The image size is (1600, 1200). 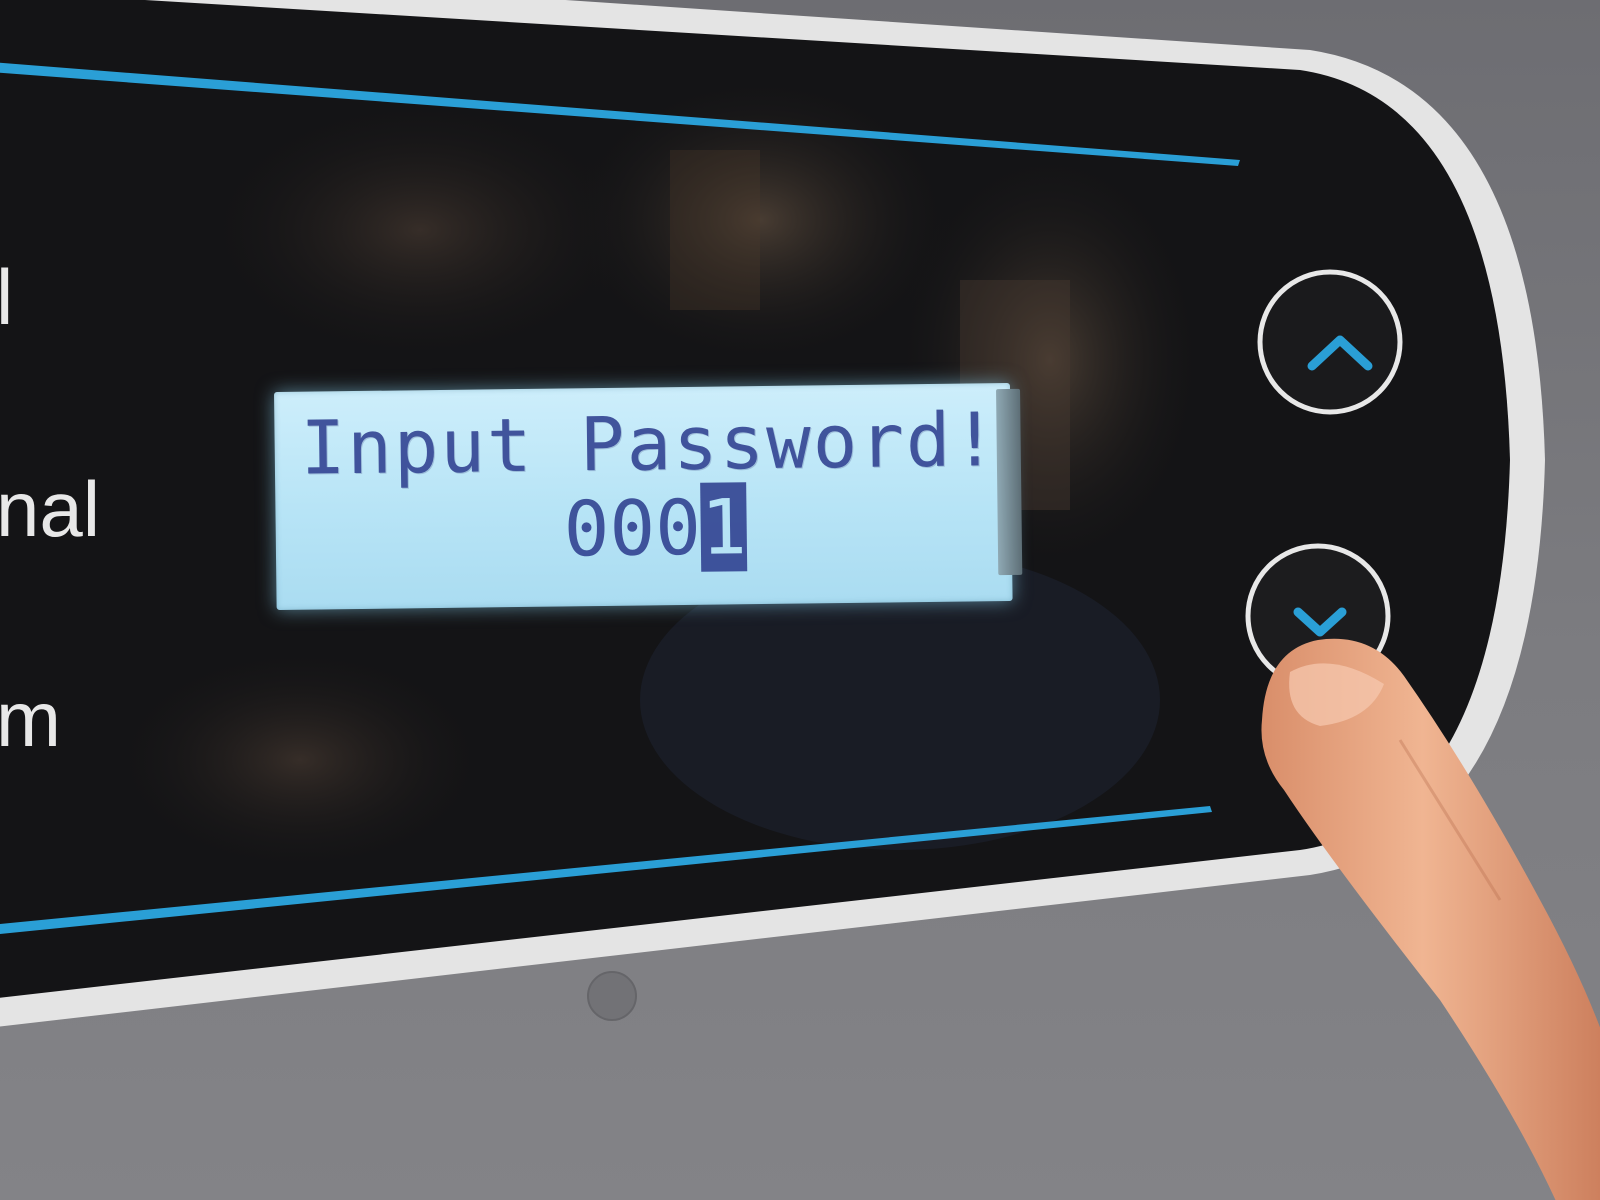 I want to click on lcd-prompt-text: Input Password!, so click(x=650, y=444).